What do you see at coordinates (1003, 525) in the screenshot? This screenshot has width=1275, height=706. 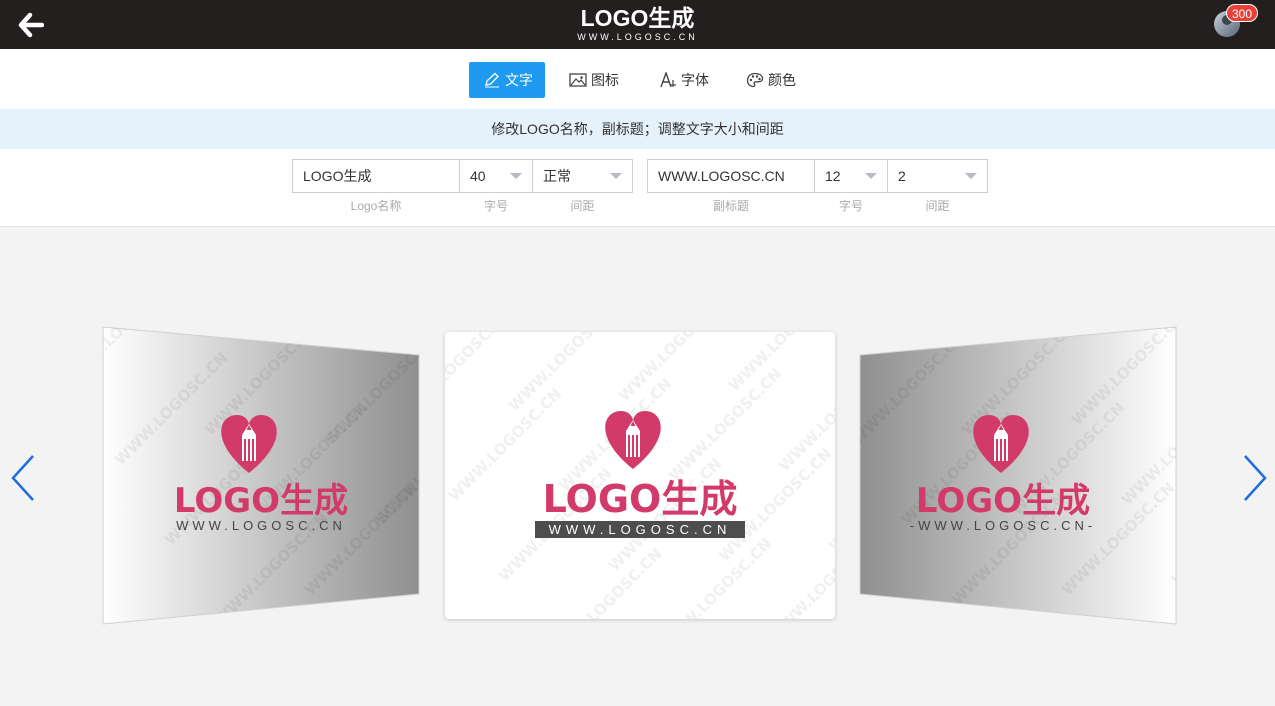 I see `logo-url: -WWW.LOGOSC.CN-` at bounding box center [1003, 525].